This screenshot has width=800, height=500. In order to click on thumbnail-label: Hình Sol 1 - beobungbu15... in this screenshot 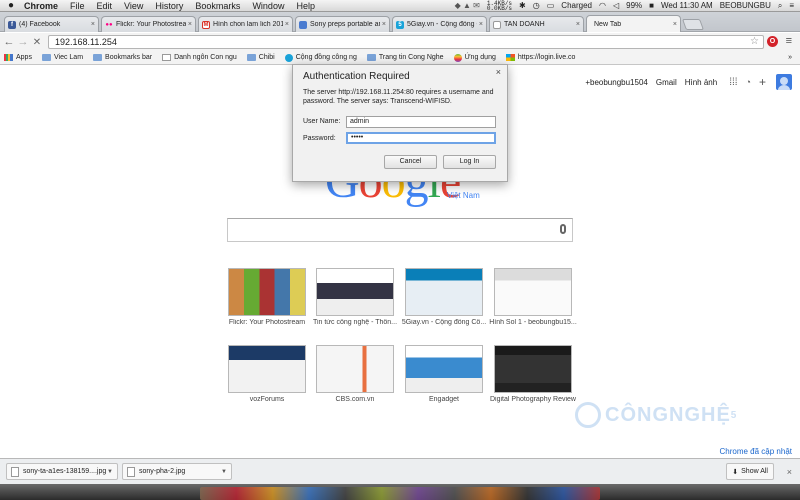, I will do `click(533, 322)`.